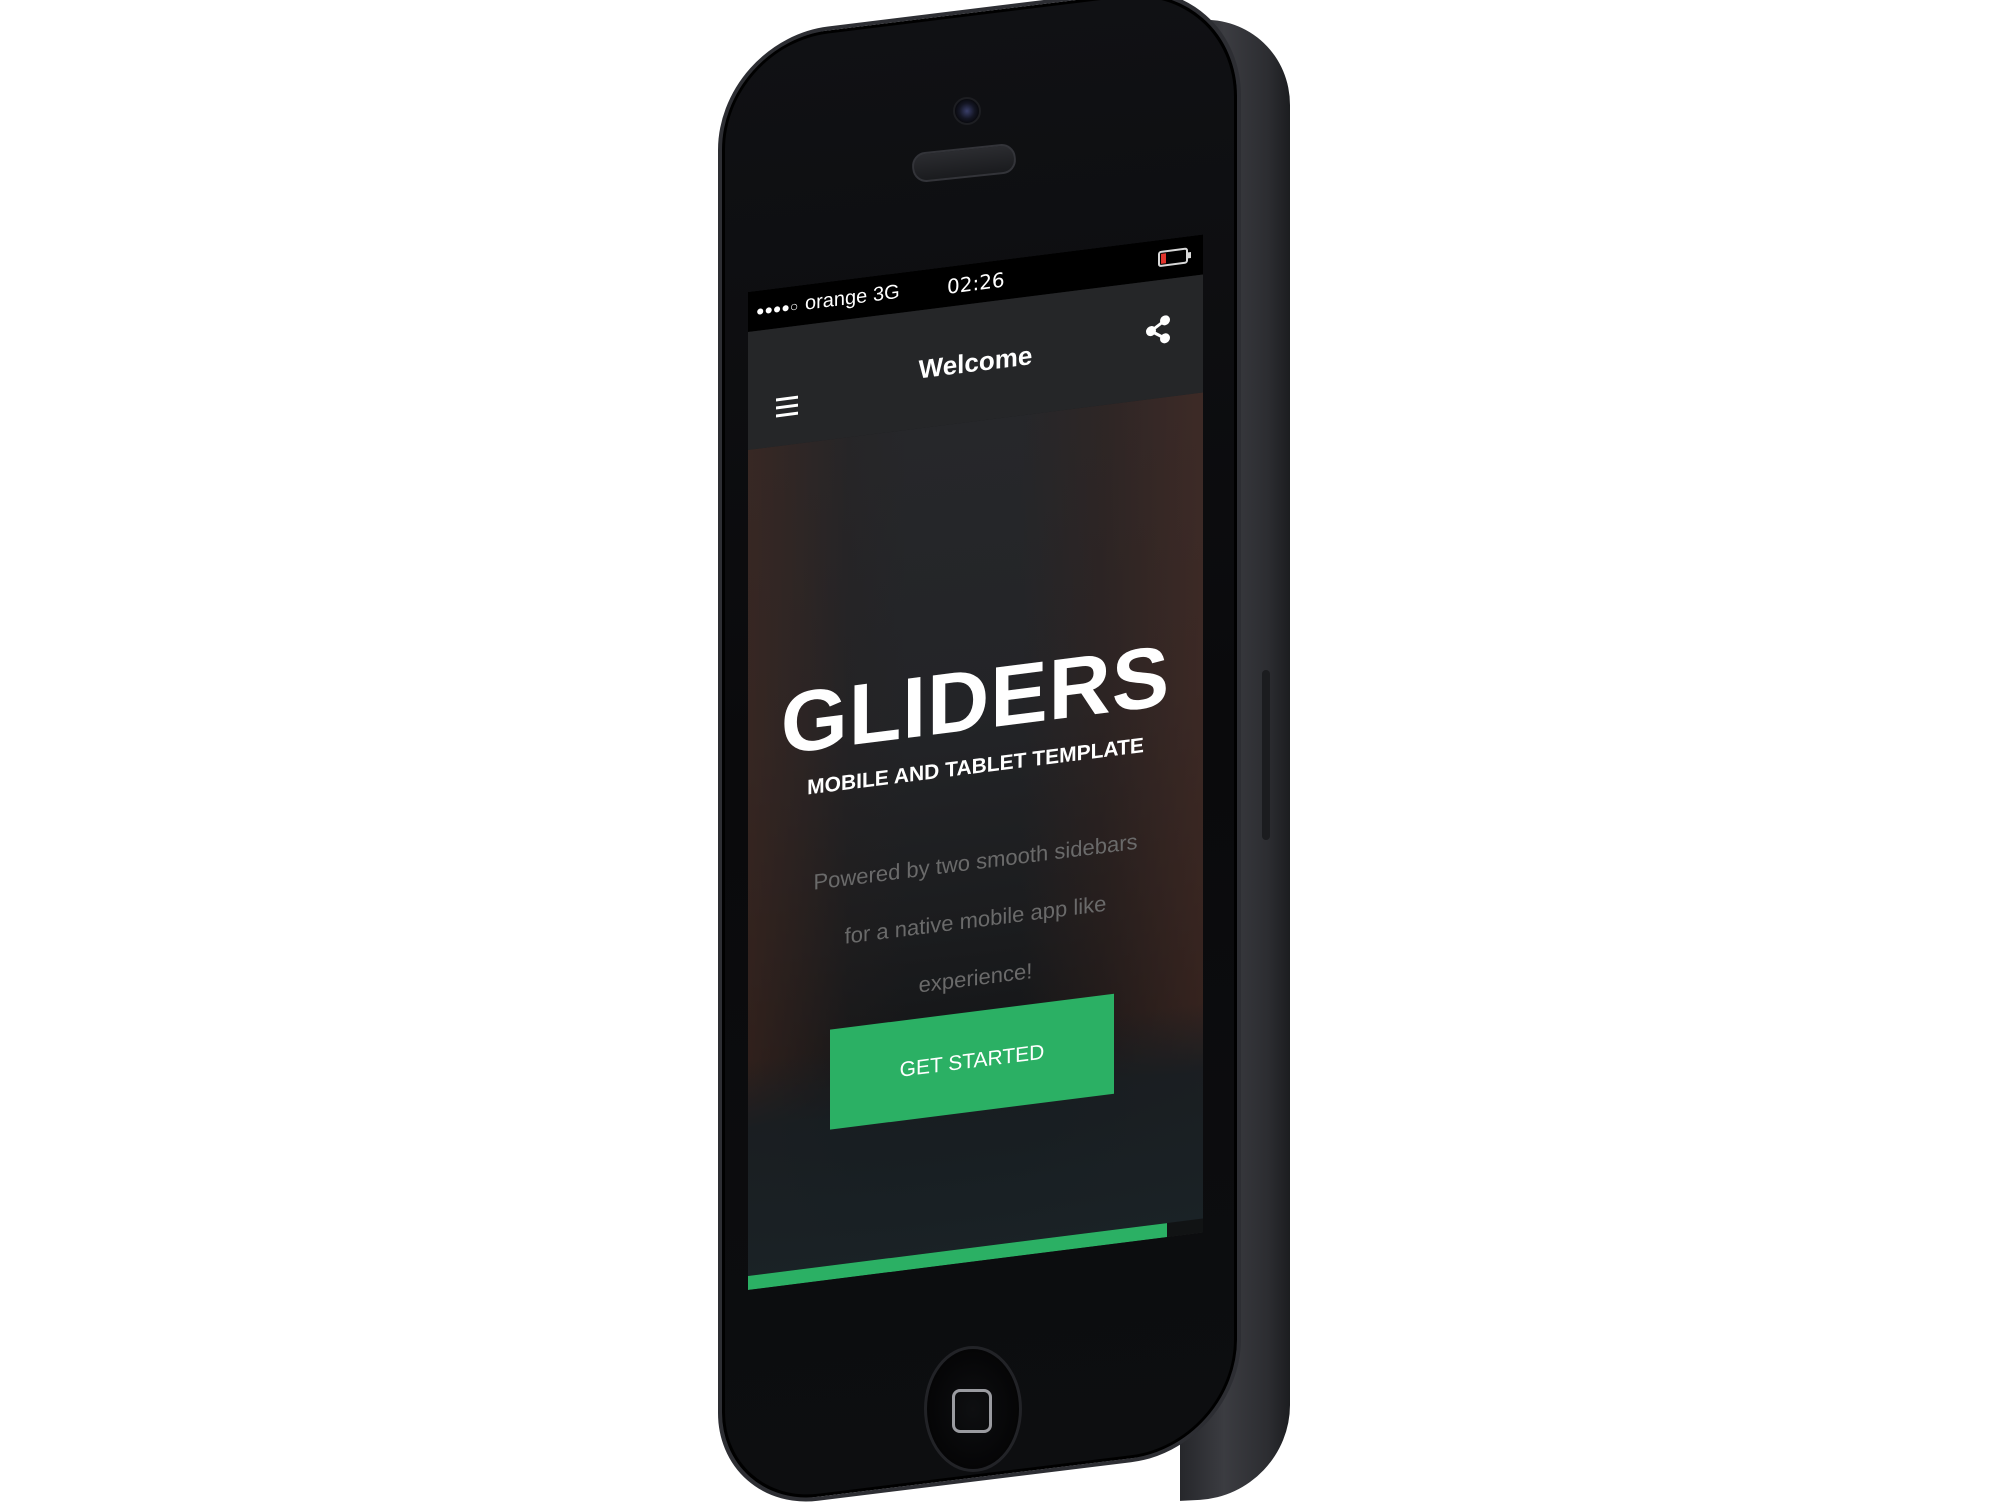 Image resolution: width=2000 pixels, height=1506 pixels. I want to click on home-square-icon, so click(972, 1411).